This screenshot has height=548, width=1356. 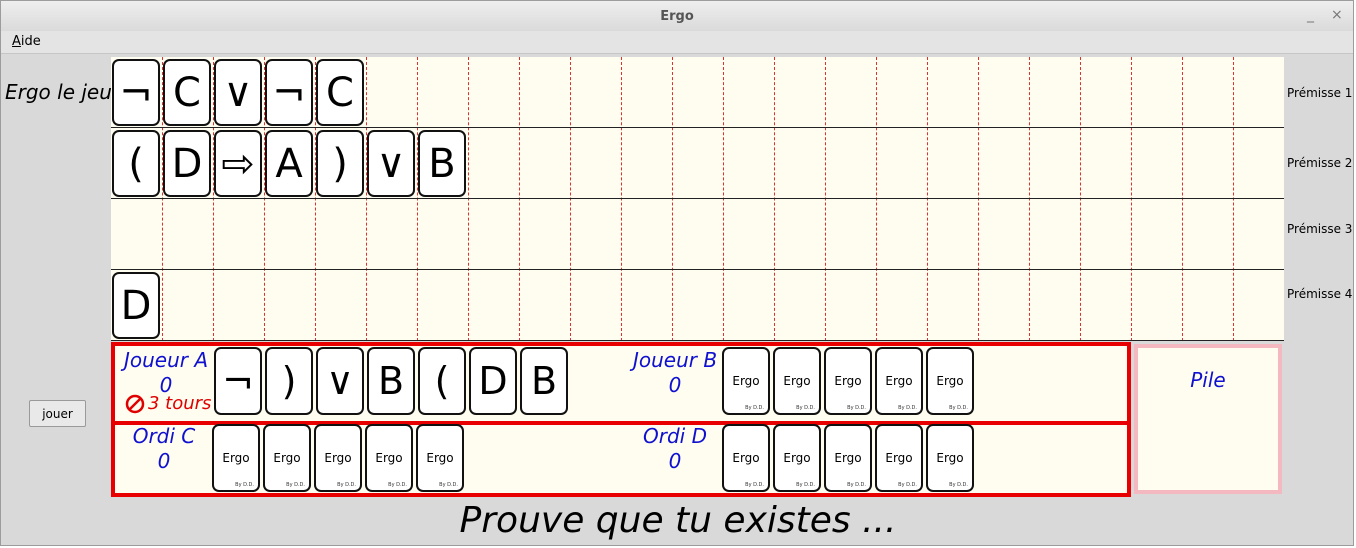 I want to click on player-a-card: (, so click(x=442, y=381).